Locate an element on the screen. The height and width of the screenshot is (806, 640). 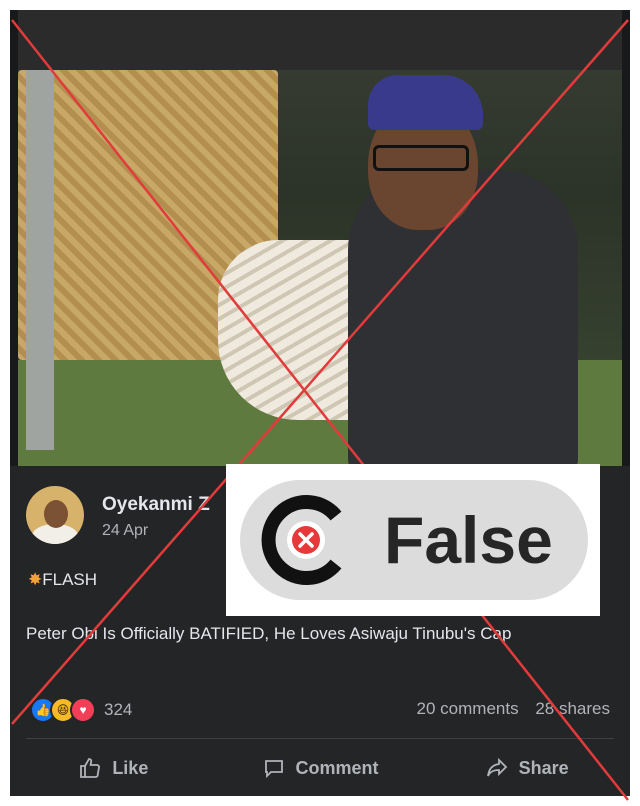
share-arrow-icon is located at coordinates (496, 767).